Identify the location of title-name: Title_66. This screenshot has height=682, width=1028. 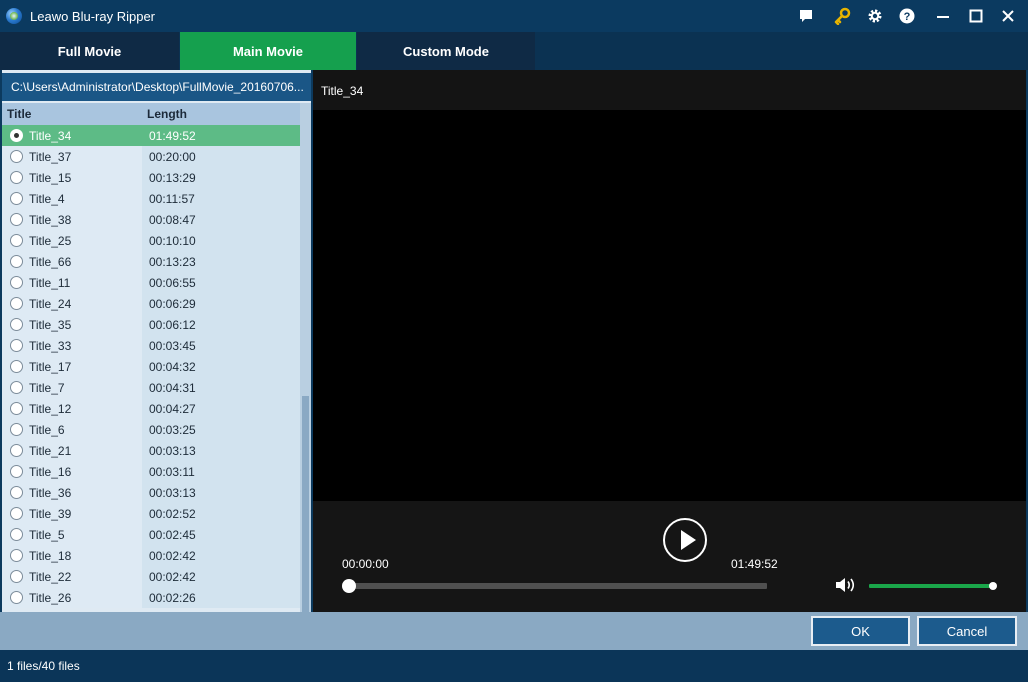
(50, 262).